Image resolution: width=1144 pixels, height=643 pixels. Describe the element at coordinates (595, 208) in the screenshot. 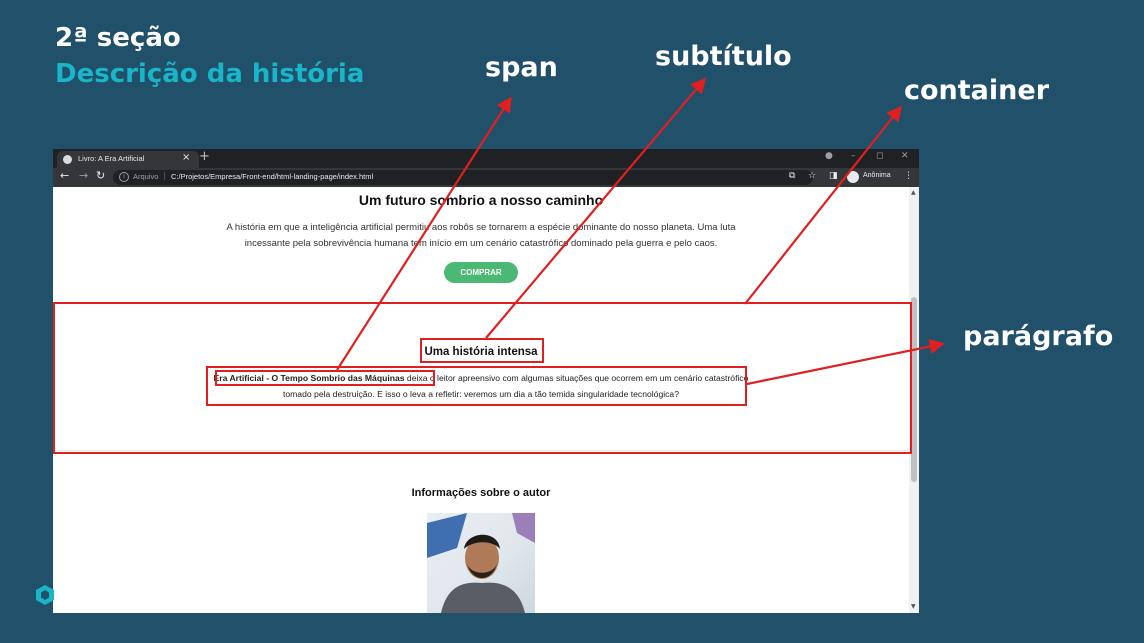

I see `subtitle-arrow` at that location.